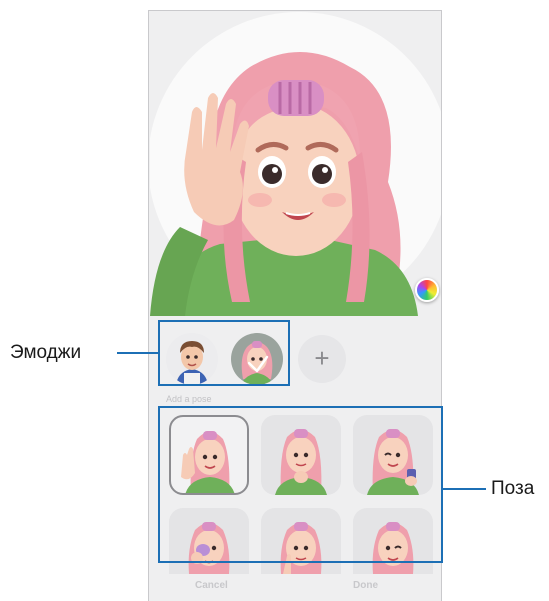  Describe the element at coordinates (211, 585) in the screenshot. I see `cancel-button: Cancel` at that location.